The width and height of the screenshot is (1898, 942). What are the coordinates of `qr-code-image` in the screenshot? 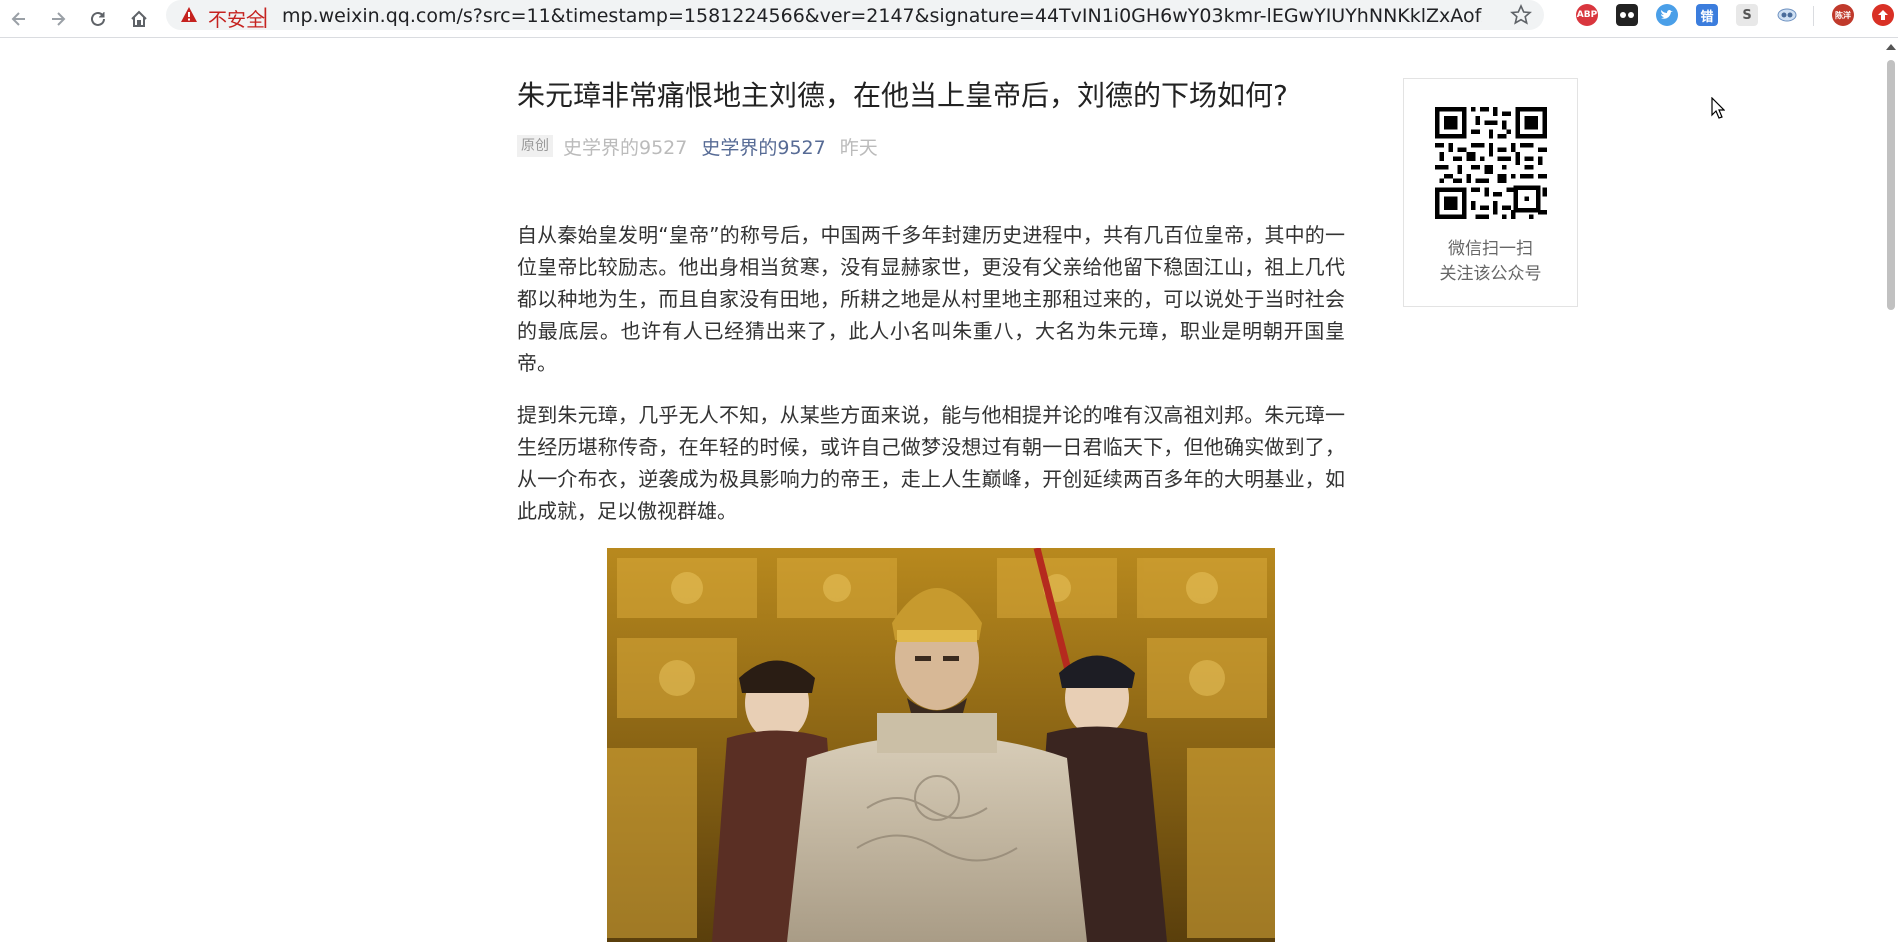 It's located at (1491, 163).